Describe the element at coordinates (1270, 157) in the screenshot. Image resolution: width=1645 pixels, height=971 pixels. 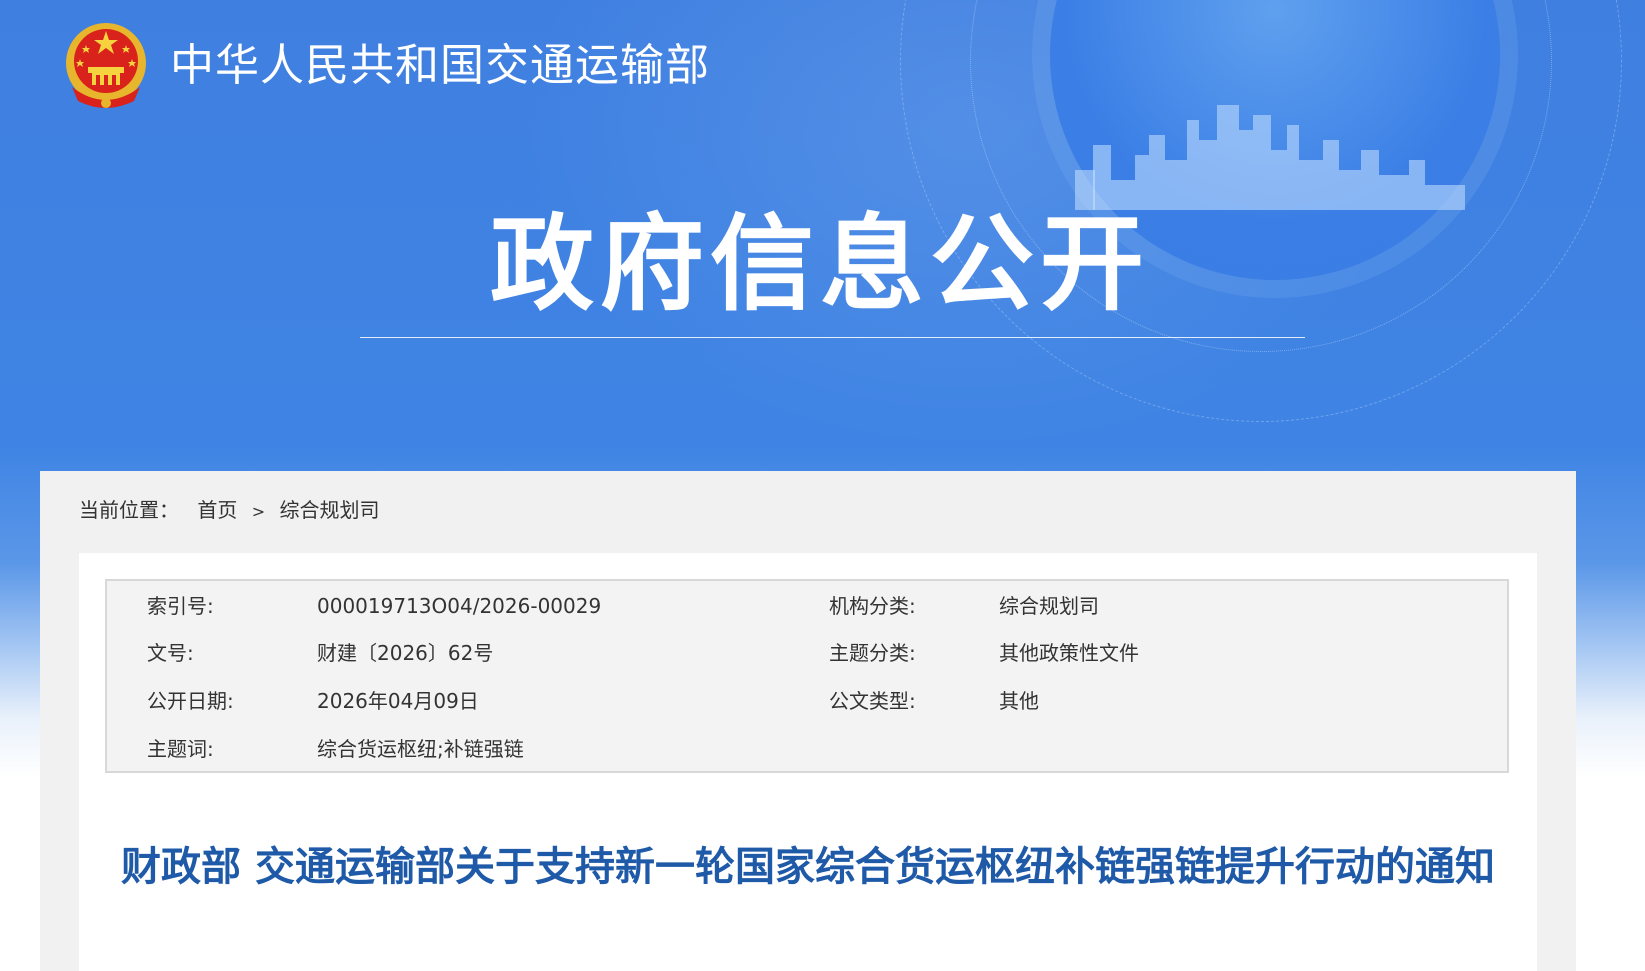
I see `city-skyline-icon` at that location.